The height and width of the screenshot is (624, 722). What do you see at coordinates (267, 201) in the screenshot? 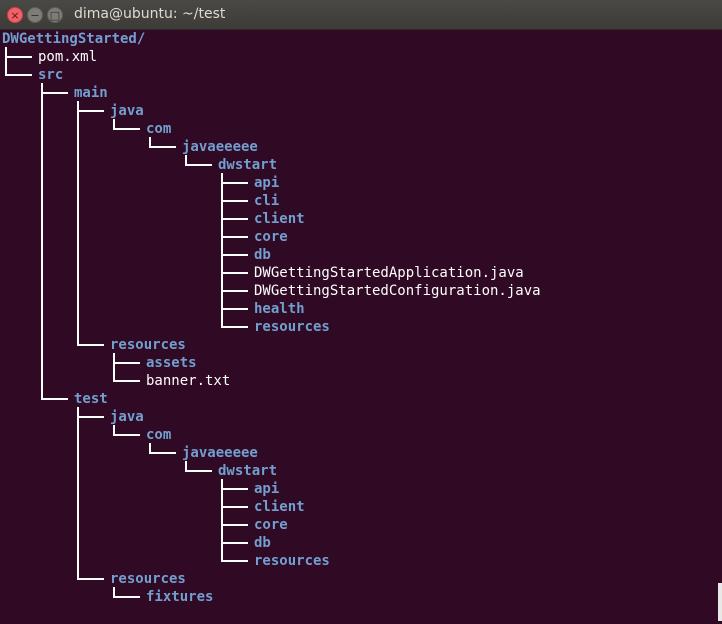
I see `tree-item-directory: cli` at bounding box center [267, 201].